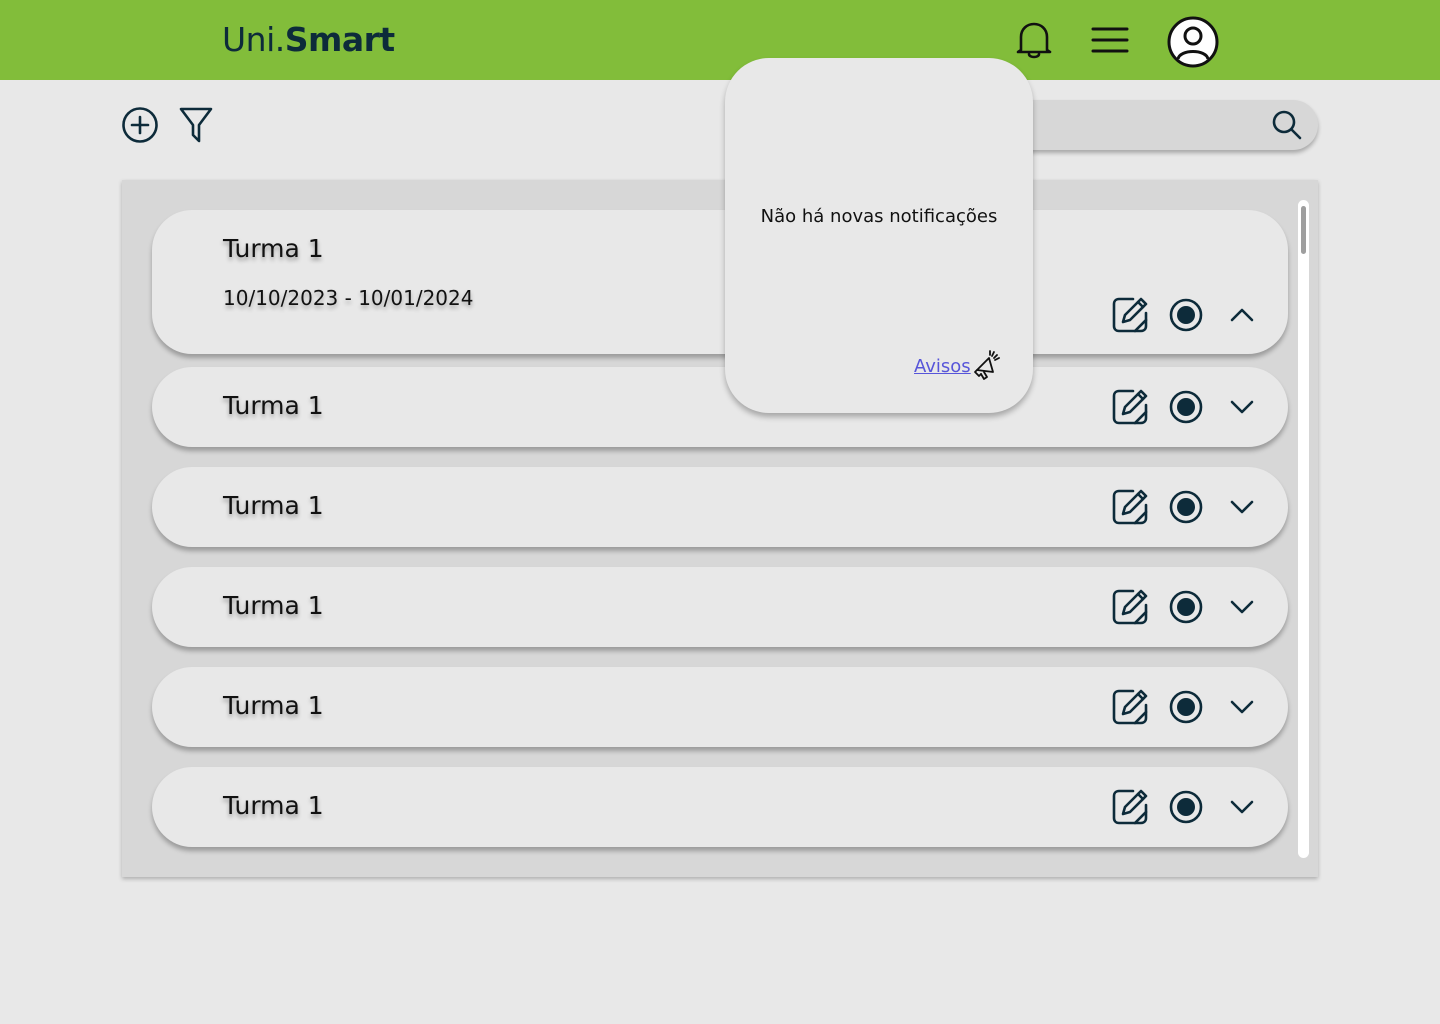  Describe the element at coordinates (1242, 315) in the screenshot. I see `chevron-up-icon` at that location.